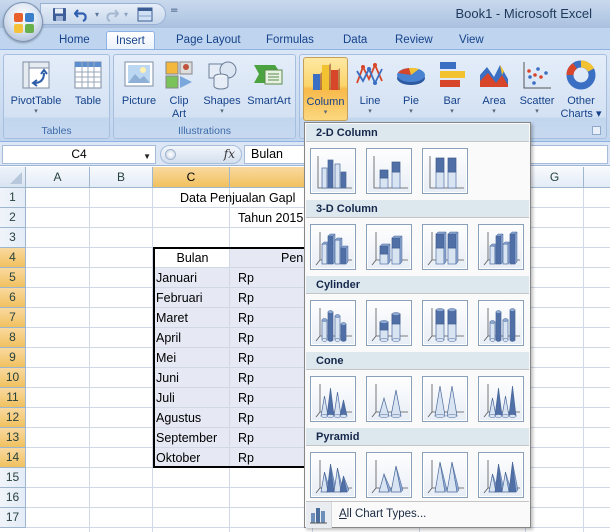 The width and height of the screenshot is (610, 532). What do you see at coordinates (445, 247) in the screenshot?
I see `chart-option-100-stacked-column-in-3-d` at bounding box center [445, 247].